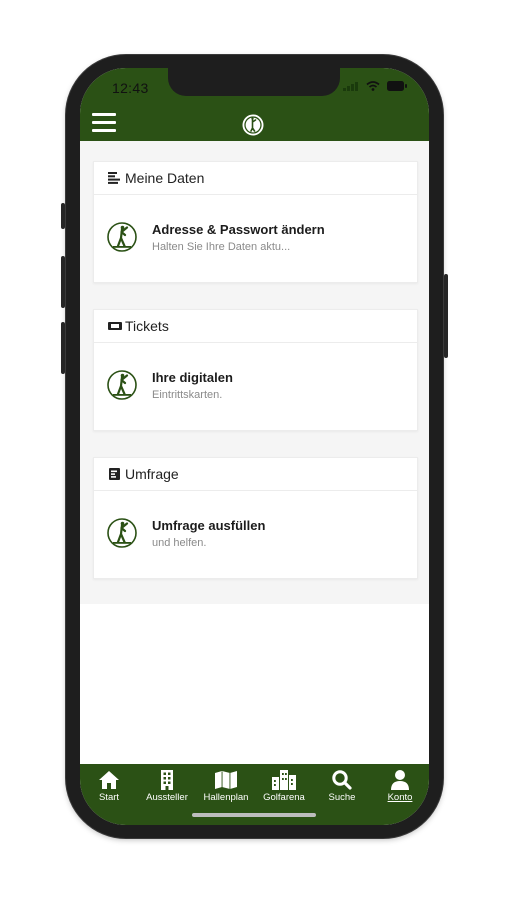 The height and width of the screenshot is (900, 507). Describe the element at coordinates (209, 525) in the screenshot. I see `item-title: Umfrage ausfüllen` at that location.